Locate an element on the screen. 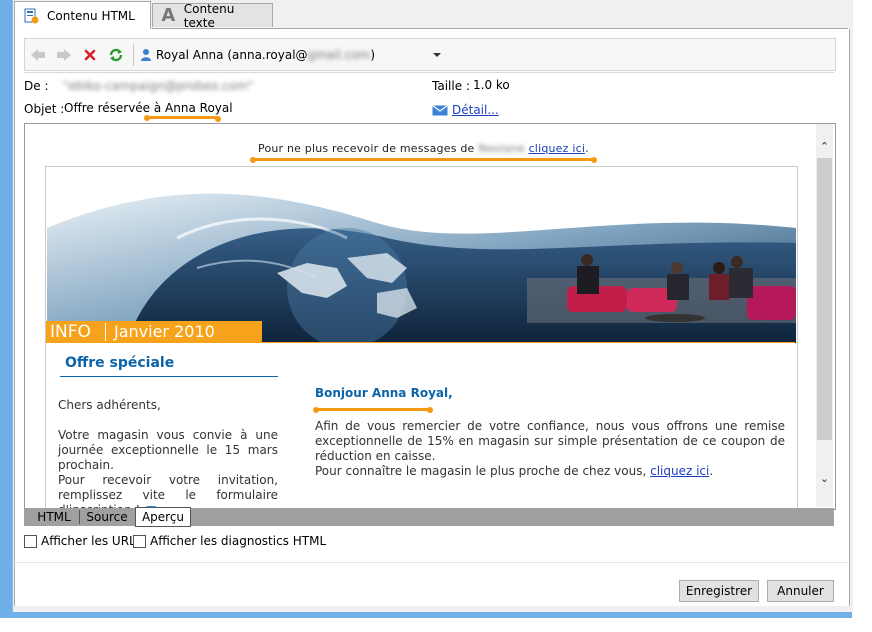 The width and height of the screenshot is (872, 632). save-button: Enregistrer is located at coordinates (719, 591).